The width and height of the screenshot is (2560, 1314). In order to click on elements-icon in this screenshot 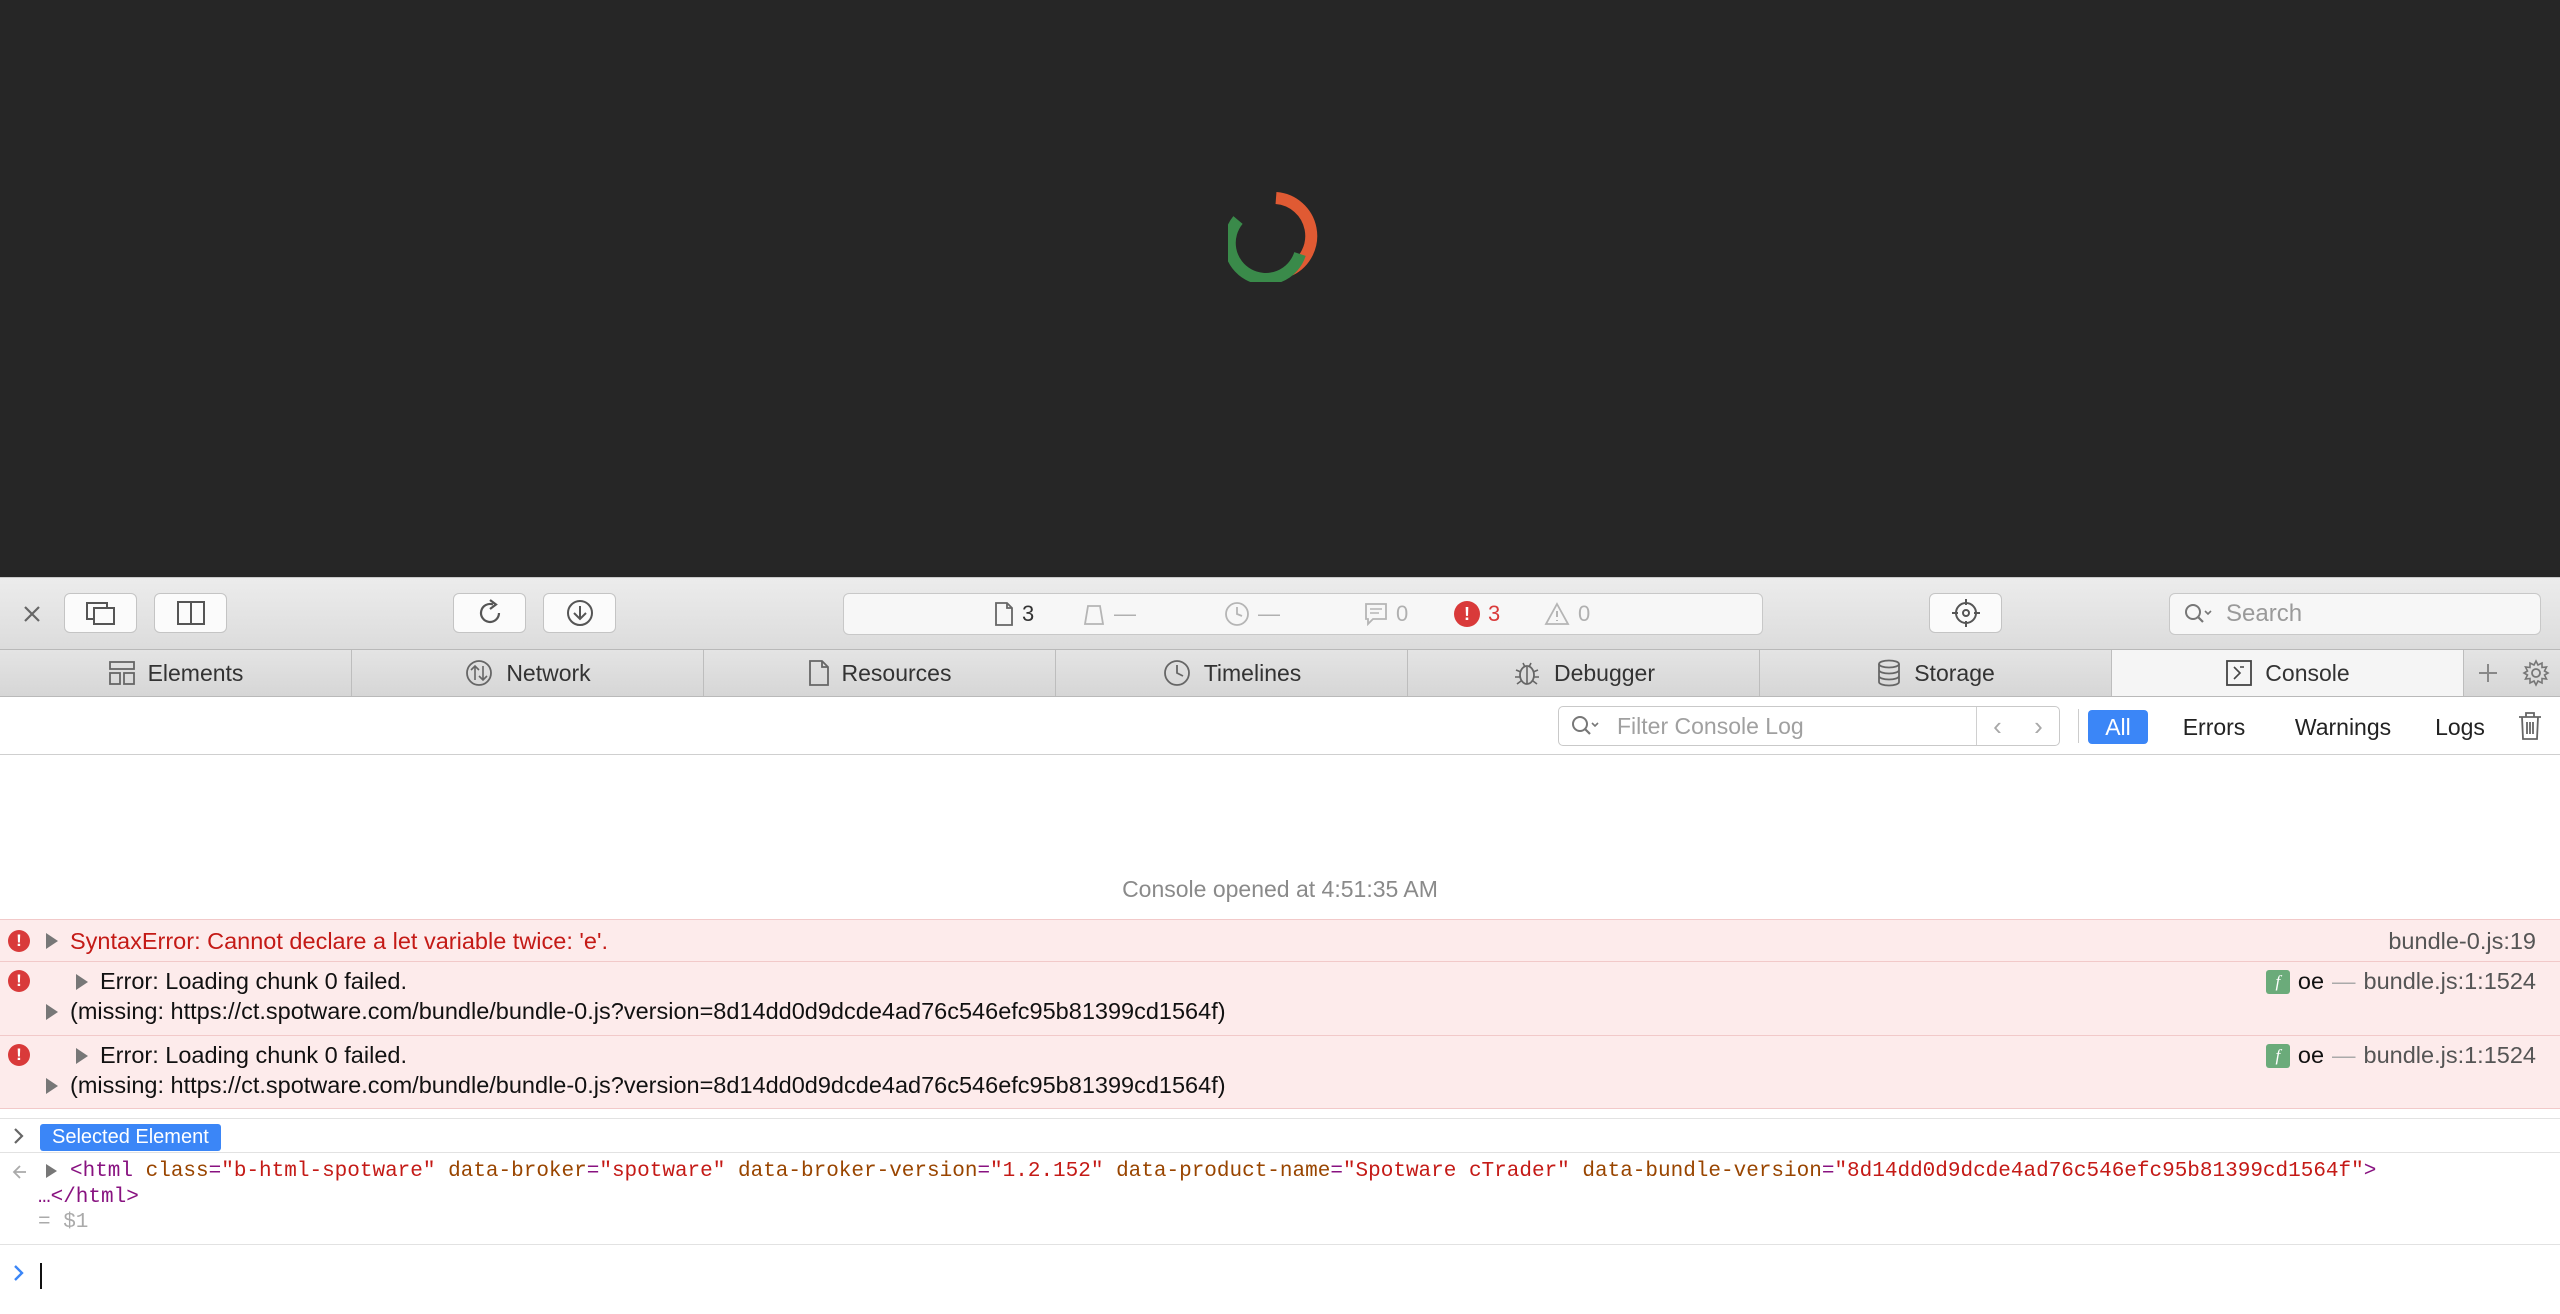, I will do `click(121, 673)`.